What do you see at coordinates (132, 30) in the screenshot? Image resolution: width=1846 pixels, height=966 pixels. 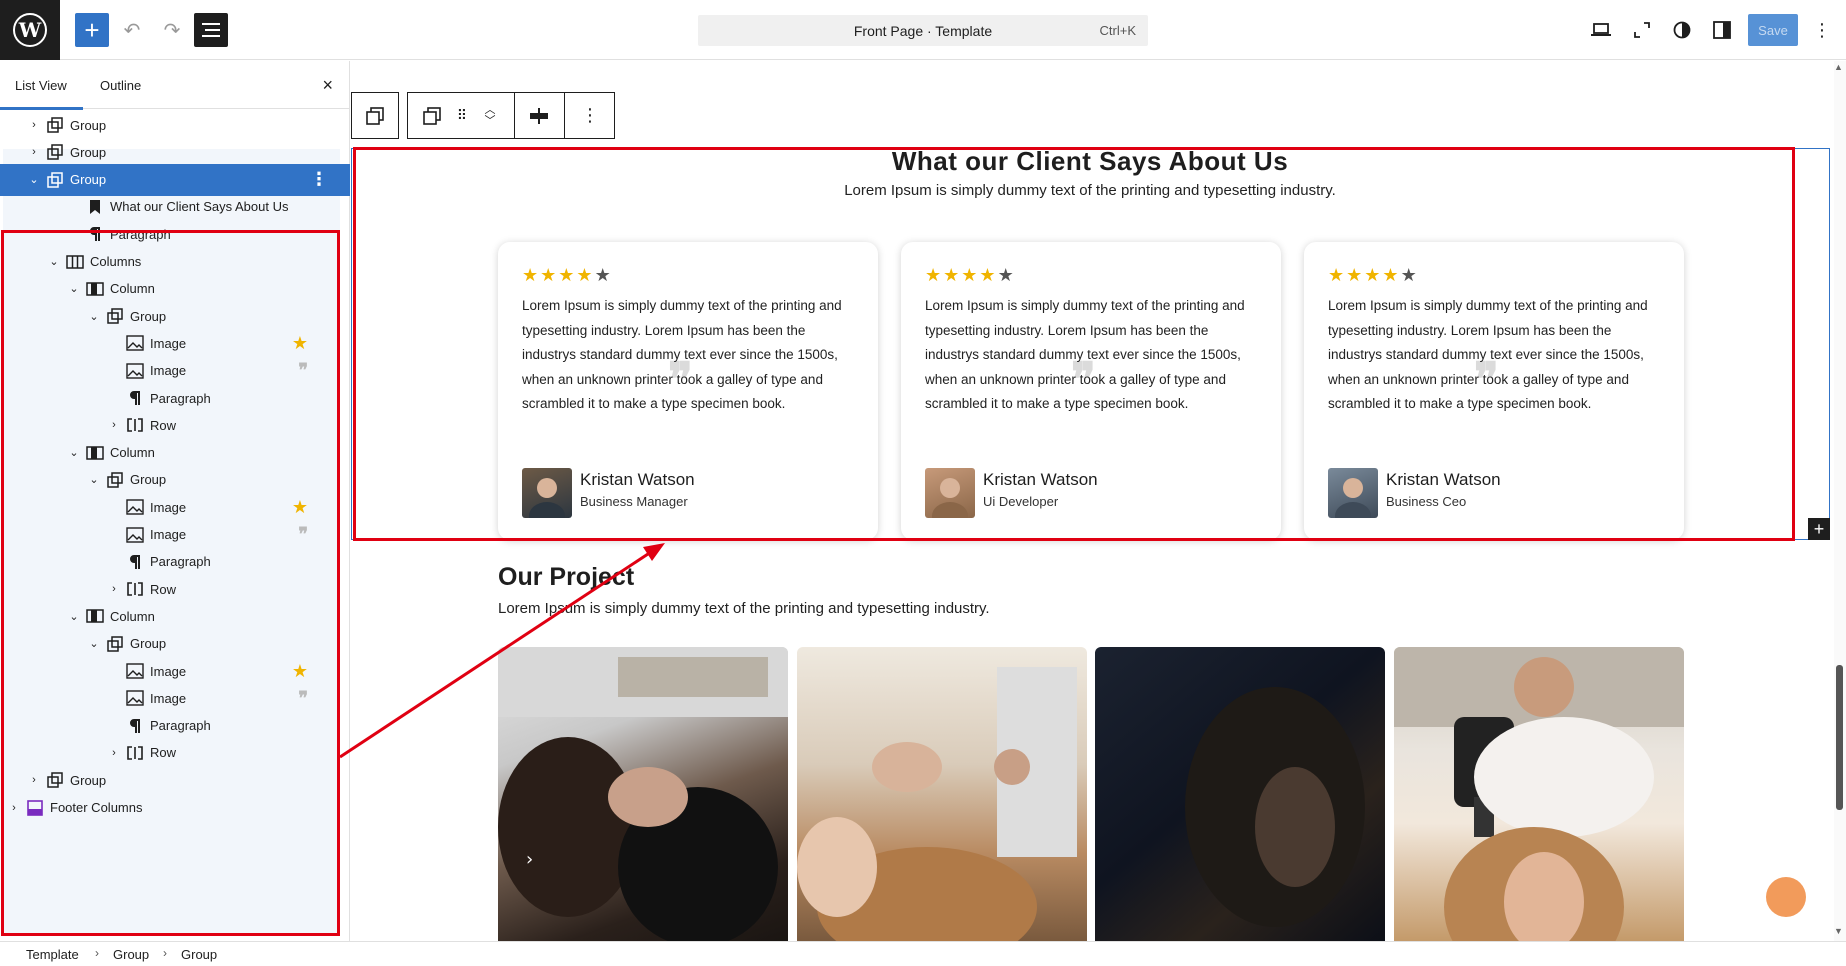 I see `undo-button: ↶` at bounding box center [132, 30].